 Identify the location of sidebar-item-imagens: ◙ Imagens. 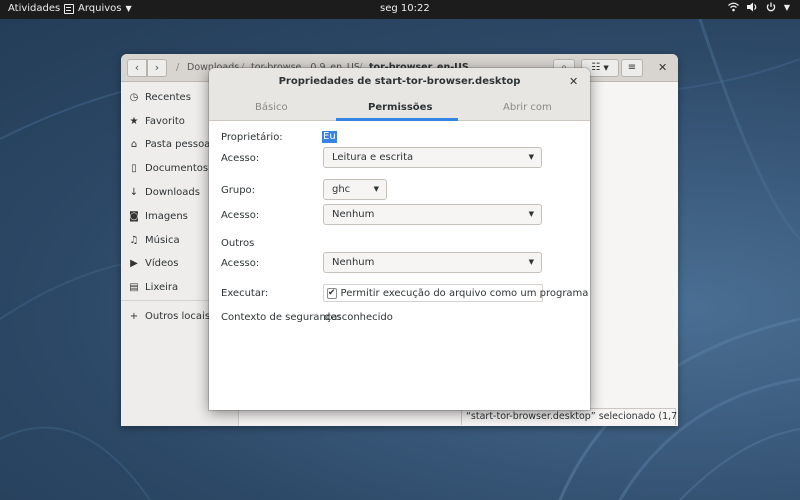
(158, 216).